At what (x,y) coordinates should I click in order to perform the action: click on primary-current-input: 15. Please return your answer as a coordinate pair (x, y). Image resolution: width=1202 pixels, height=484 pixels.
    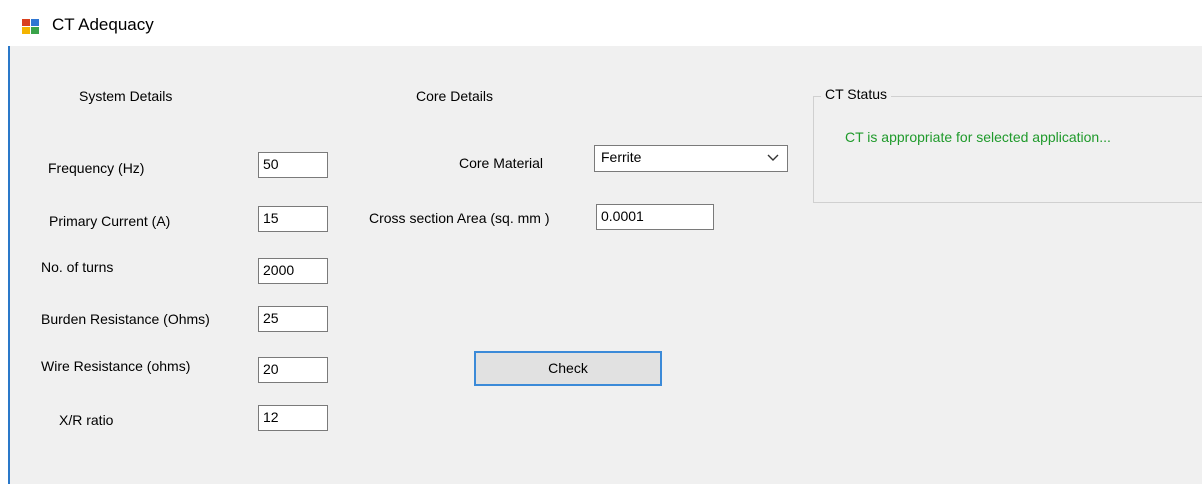
    Looking at the image, I should click on (293, 219).